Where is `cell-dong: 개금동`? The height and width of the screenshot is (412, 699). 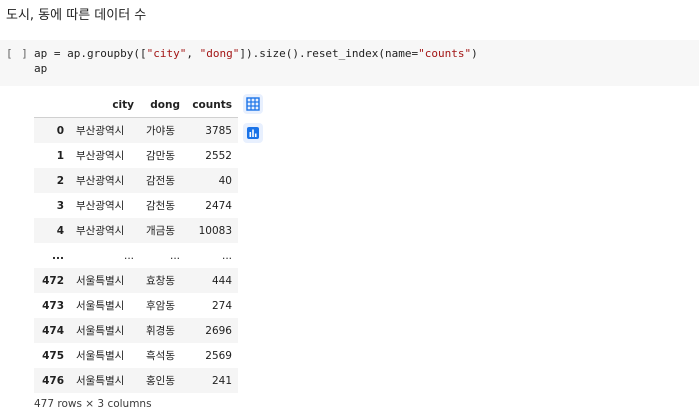
cell-dong: 개금동 is located at coordinates (160, 231).